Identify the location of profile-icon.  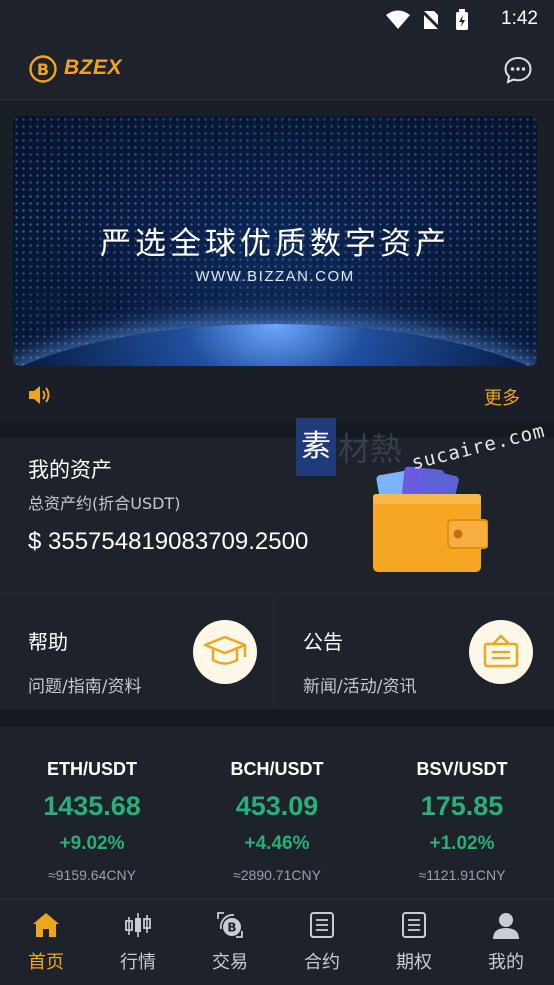
(506, 926).